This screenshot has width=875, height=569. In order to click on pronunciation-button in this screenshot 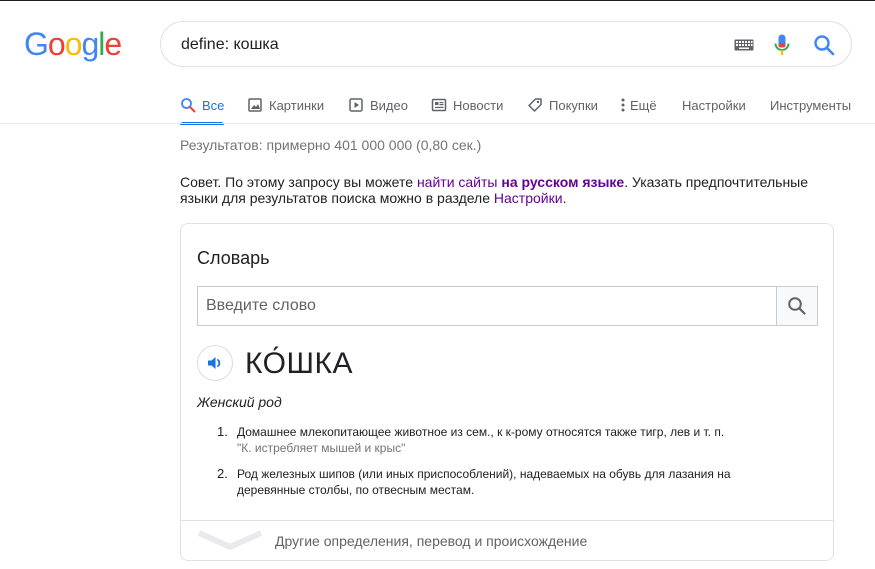, I will do `click(215, 363)`.